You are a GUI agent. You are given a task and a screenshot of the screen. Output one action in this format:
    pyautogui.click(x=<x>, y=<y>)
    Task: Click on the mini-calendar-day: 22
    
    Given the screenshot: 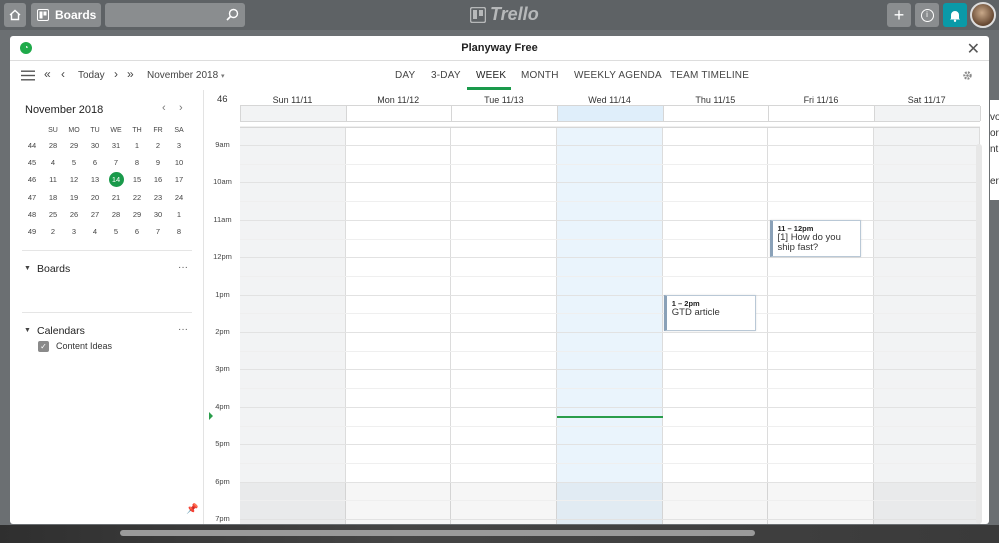 What is the action you would take?
    pyautogui.click(x=137, y=197)
    